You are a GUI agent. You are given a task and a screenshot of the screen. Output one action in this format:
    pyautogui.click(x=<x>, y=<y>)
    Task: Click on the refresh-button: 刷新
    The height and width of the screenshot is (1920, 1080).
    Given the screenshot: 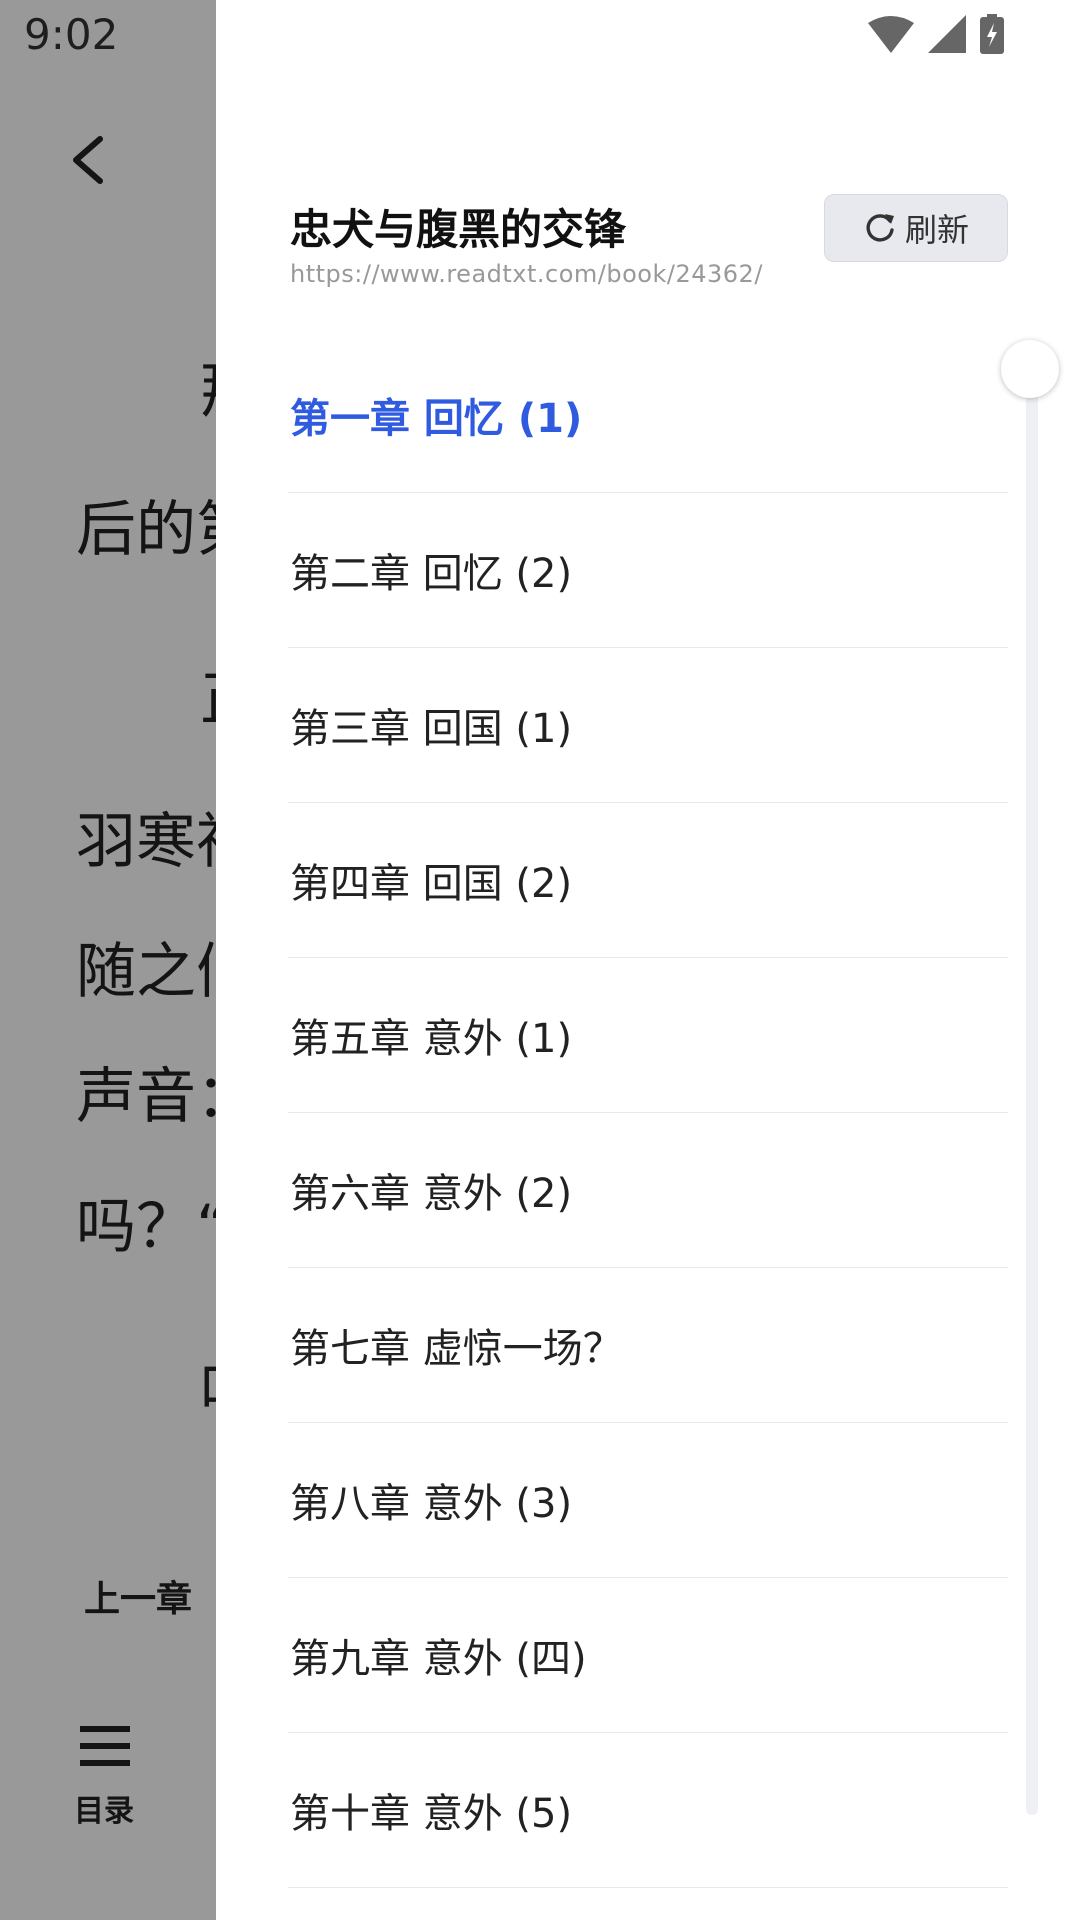 What is the action you would take?
    pyautogui.click(x=916, y=228)
    